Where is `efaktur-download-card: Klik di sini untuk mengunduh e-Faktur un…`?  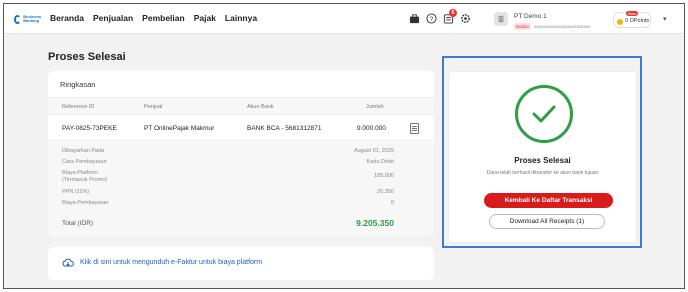 efaktur-download-card: Klik di sini untuk mengunduh e-Faktur un… is located at coordinates (241, 263).